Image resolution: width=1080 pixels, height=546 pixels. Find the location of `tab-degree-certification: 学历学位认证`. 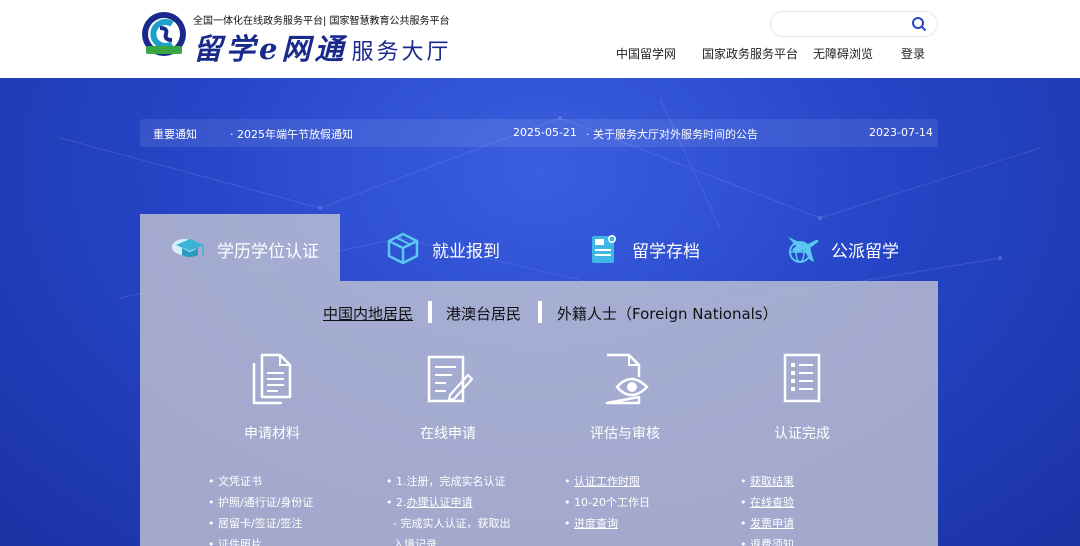

tab-degree-certification: 学历学位认证 is located at coordinates (240, 247).